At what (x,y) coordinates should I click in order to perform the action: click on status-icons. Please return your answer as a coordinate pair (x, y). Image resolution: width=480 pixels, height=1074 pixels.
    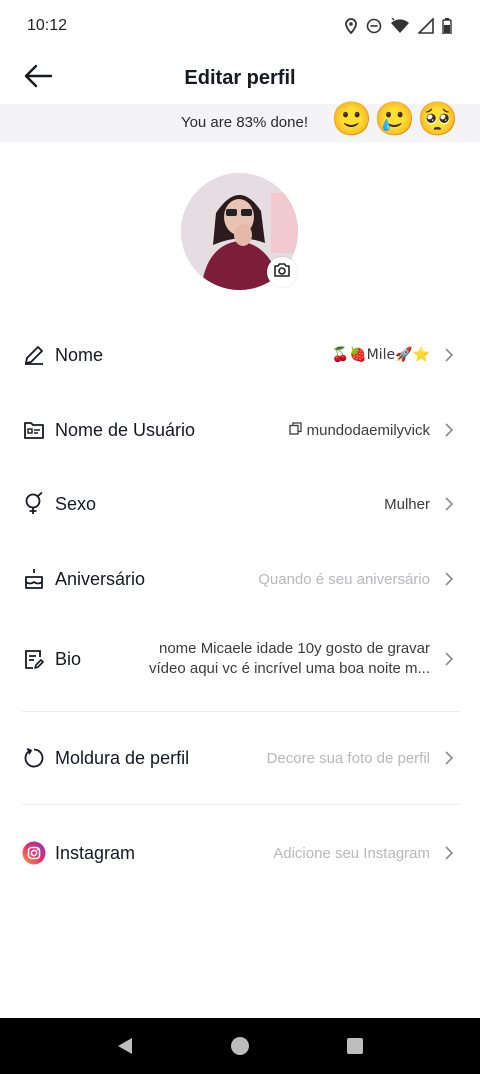
    Looking at the image, I should click on (398, 26).